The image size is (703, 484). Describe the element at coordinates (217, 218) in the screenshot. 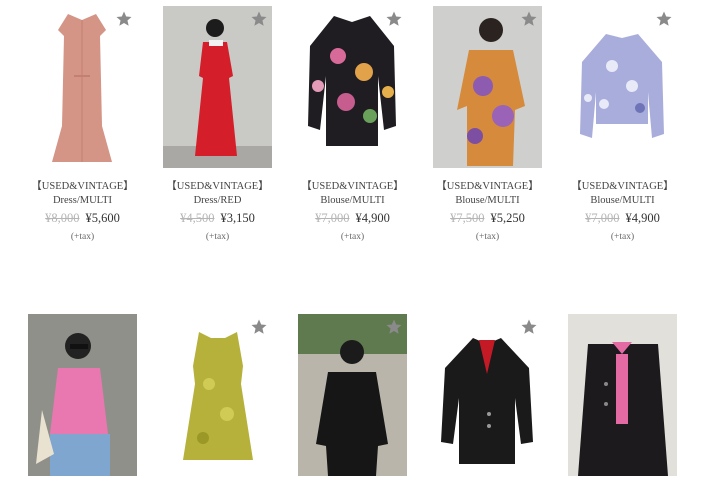

I see `product-price: ¥4,500 ¥3,150` at that location.